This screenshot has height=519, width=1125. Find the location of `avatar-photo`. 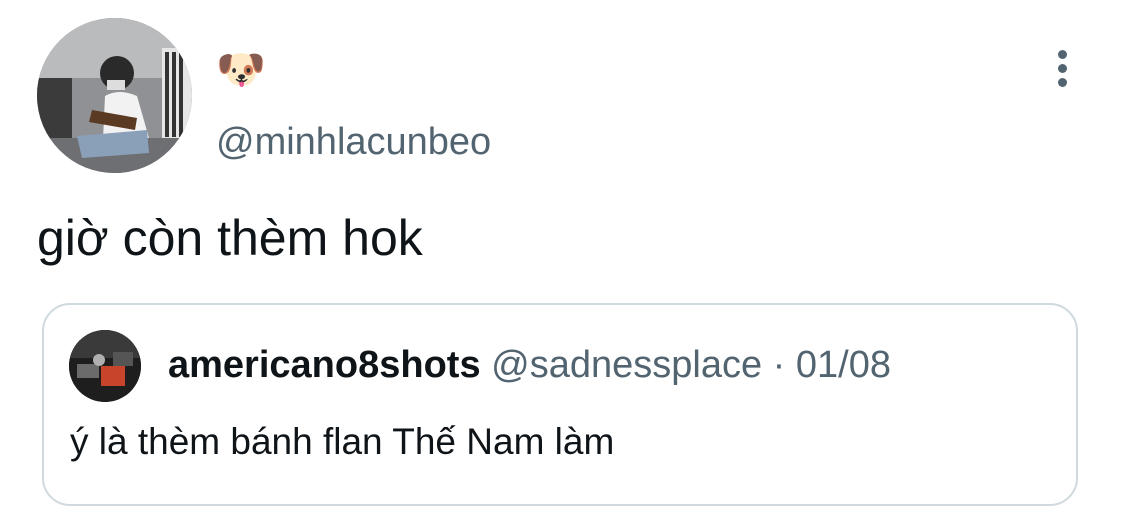

avatar-photo is located at coordinates (114, 95).